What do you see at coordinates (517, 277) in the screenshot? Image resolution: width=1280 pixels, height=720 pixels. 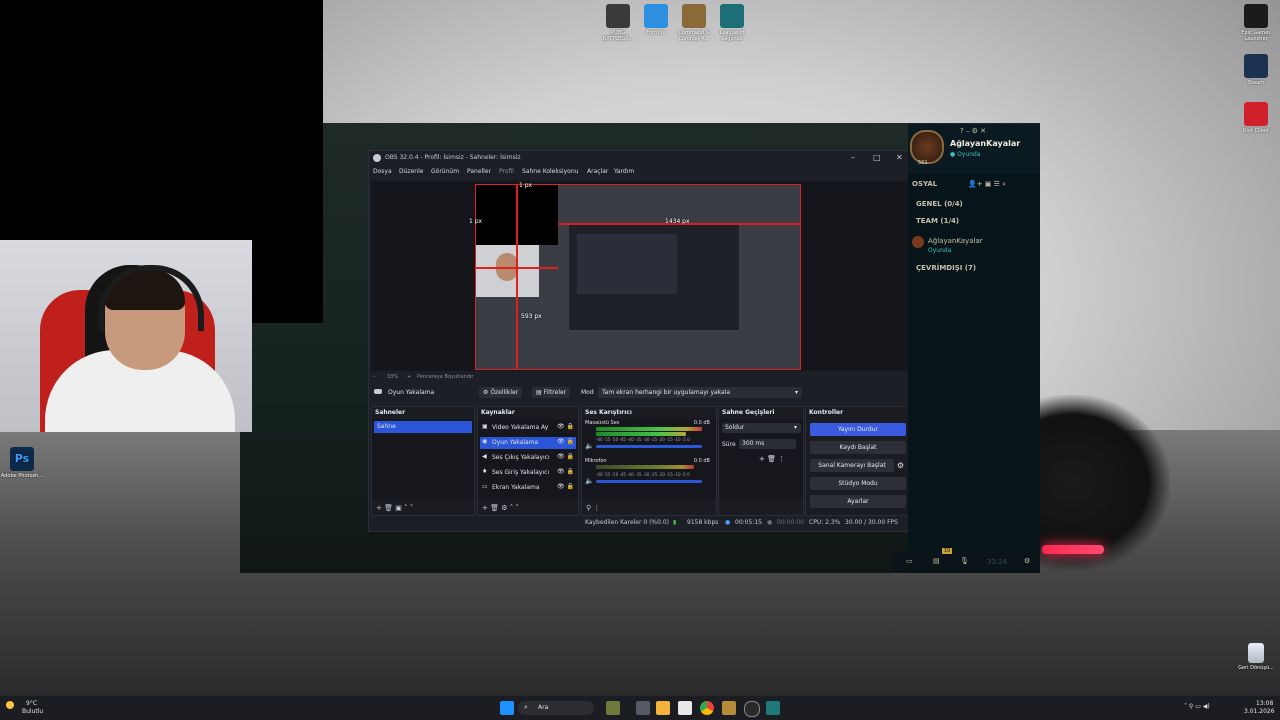 I see `guide-line-vertical` at bounding box center [517, 277].